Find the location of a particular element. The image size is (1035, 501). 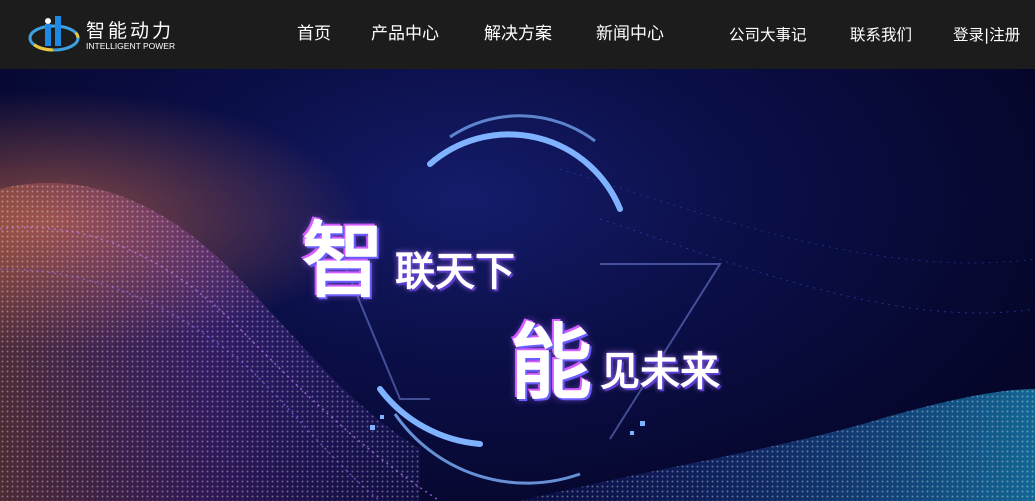

nav-login-register: 登录|注册 is located at coordinates (986, 35).